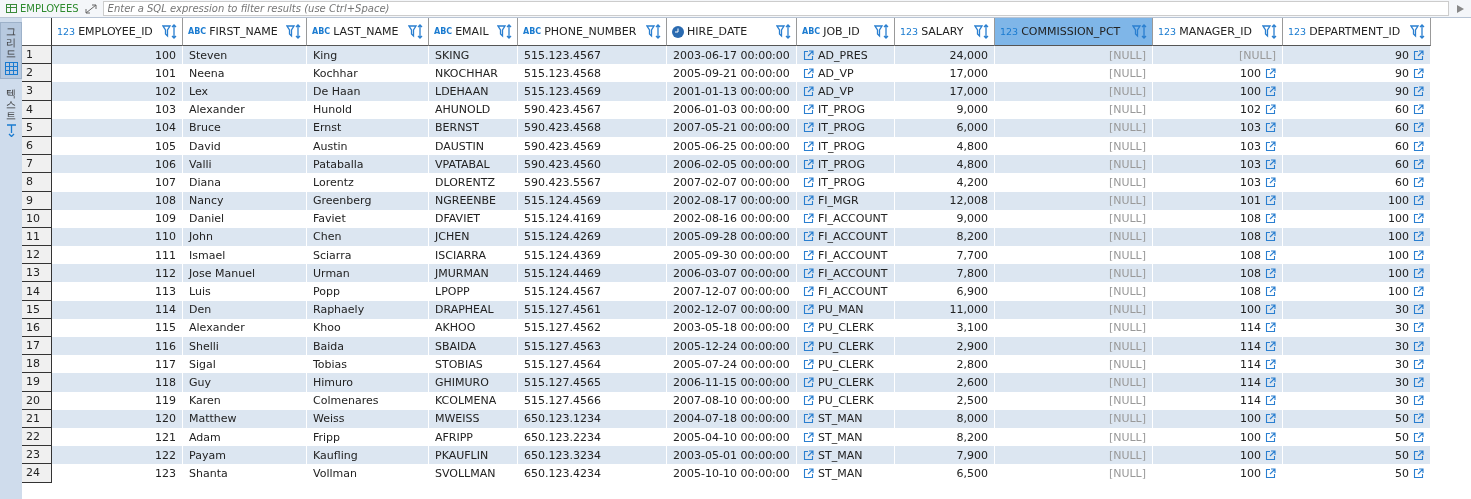  What do you see at coordinates (37, 73) in the screenshot?
I see `row-number: 2` at bounding box center [37, 73].